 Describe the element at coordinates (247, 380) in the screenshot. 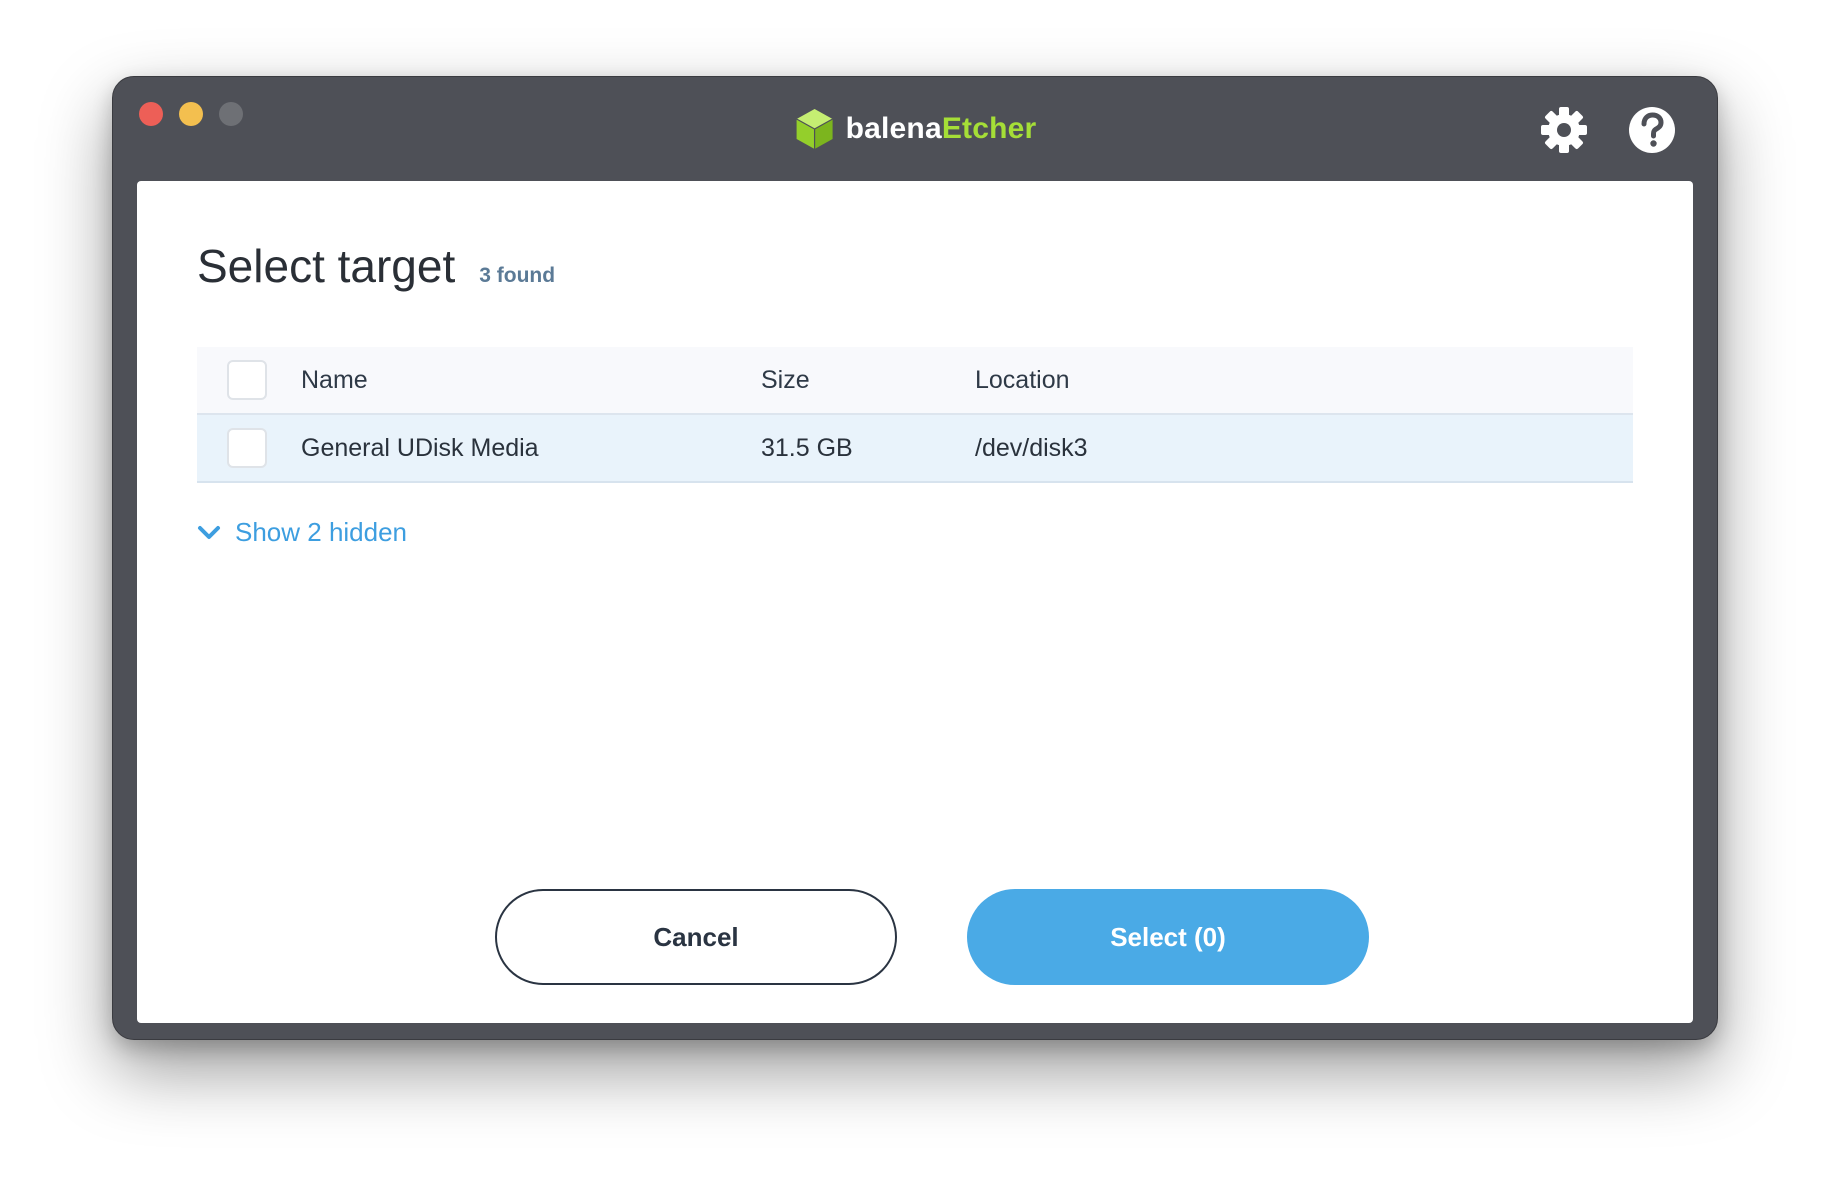

I see `select-all-checkbox` at that location.